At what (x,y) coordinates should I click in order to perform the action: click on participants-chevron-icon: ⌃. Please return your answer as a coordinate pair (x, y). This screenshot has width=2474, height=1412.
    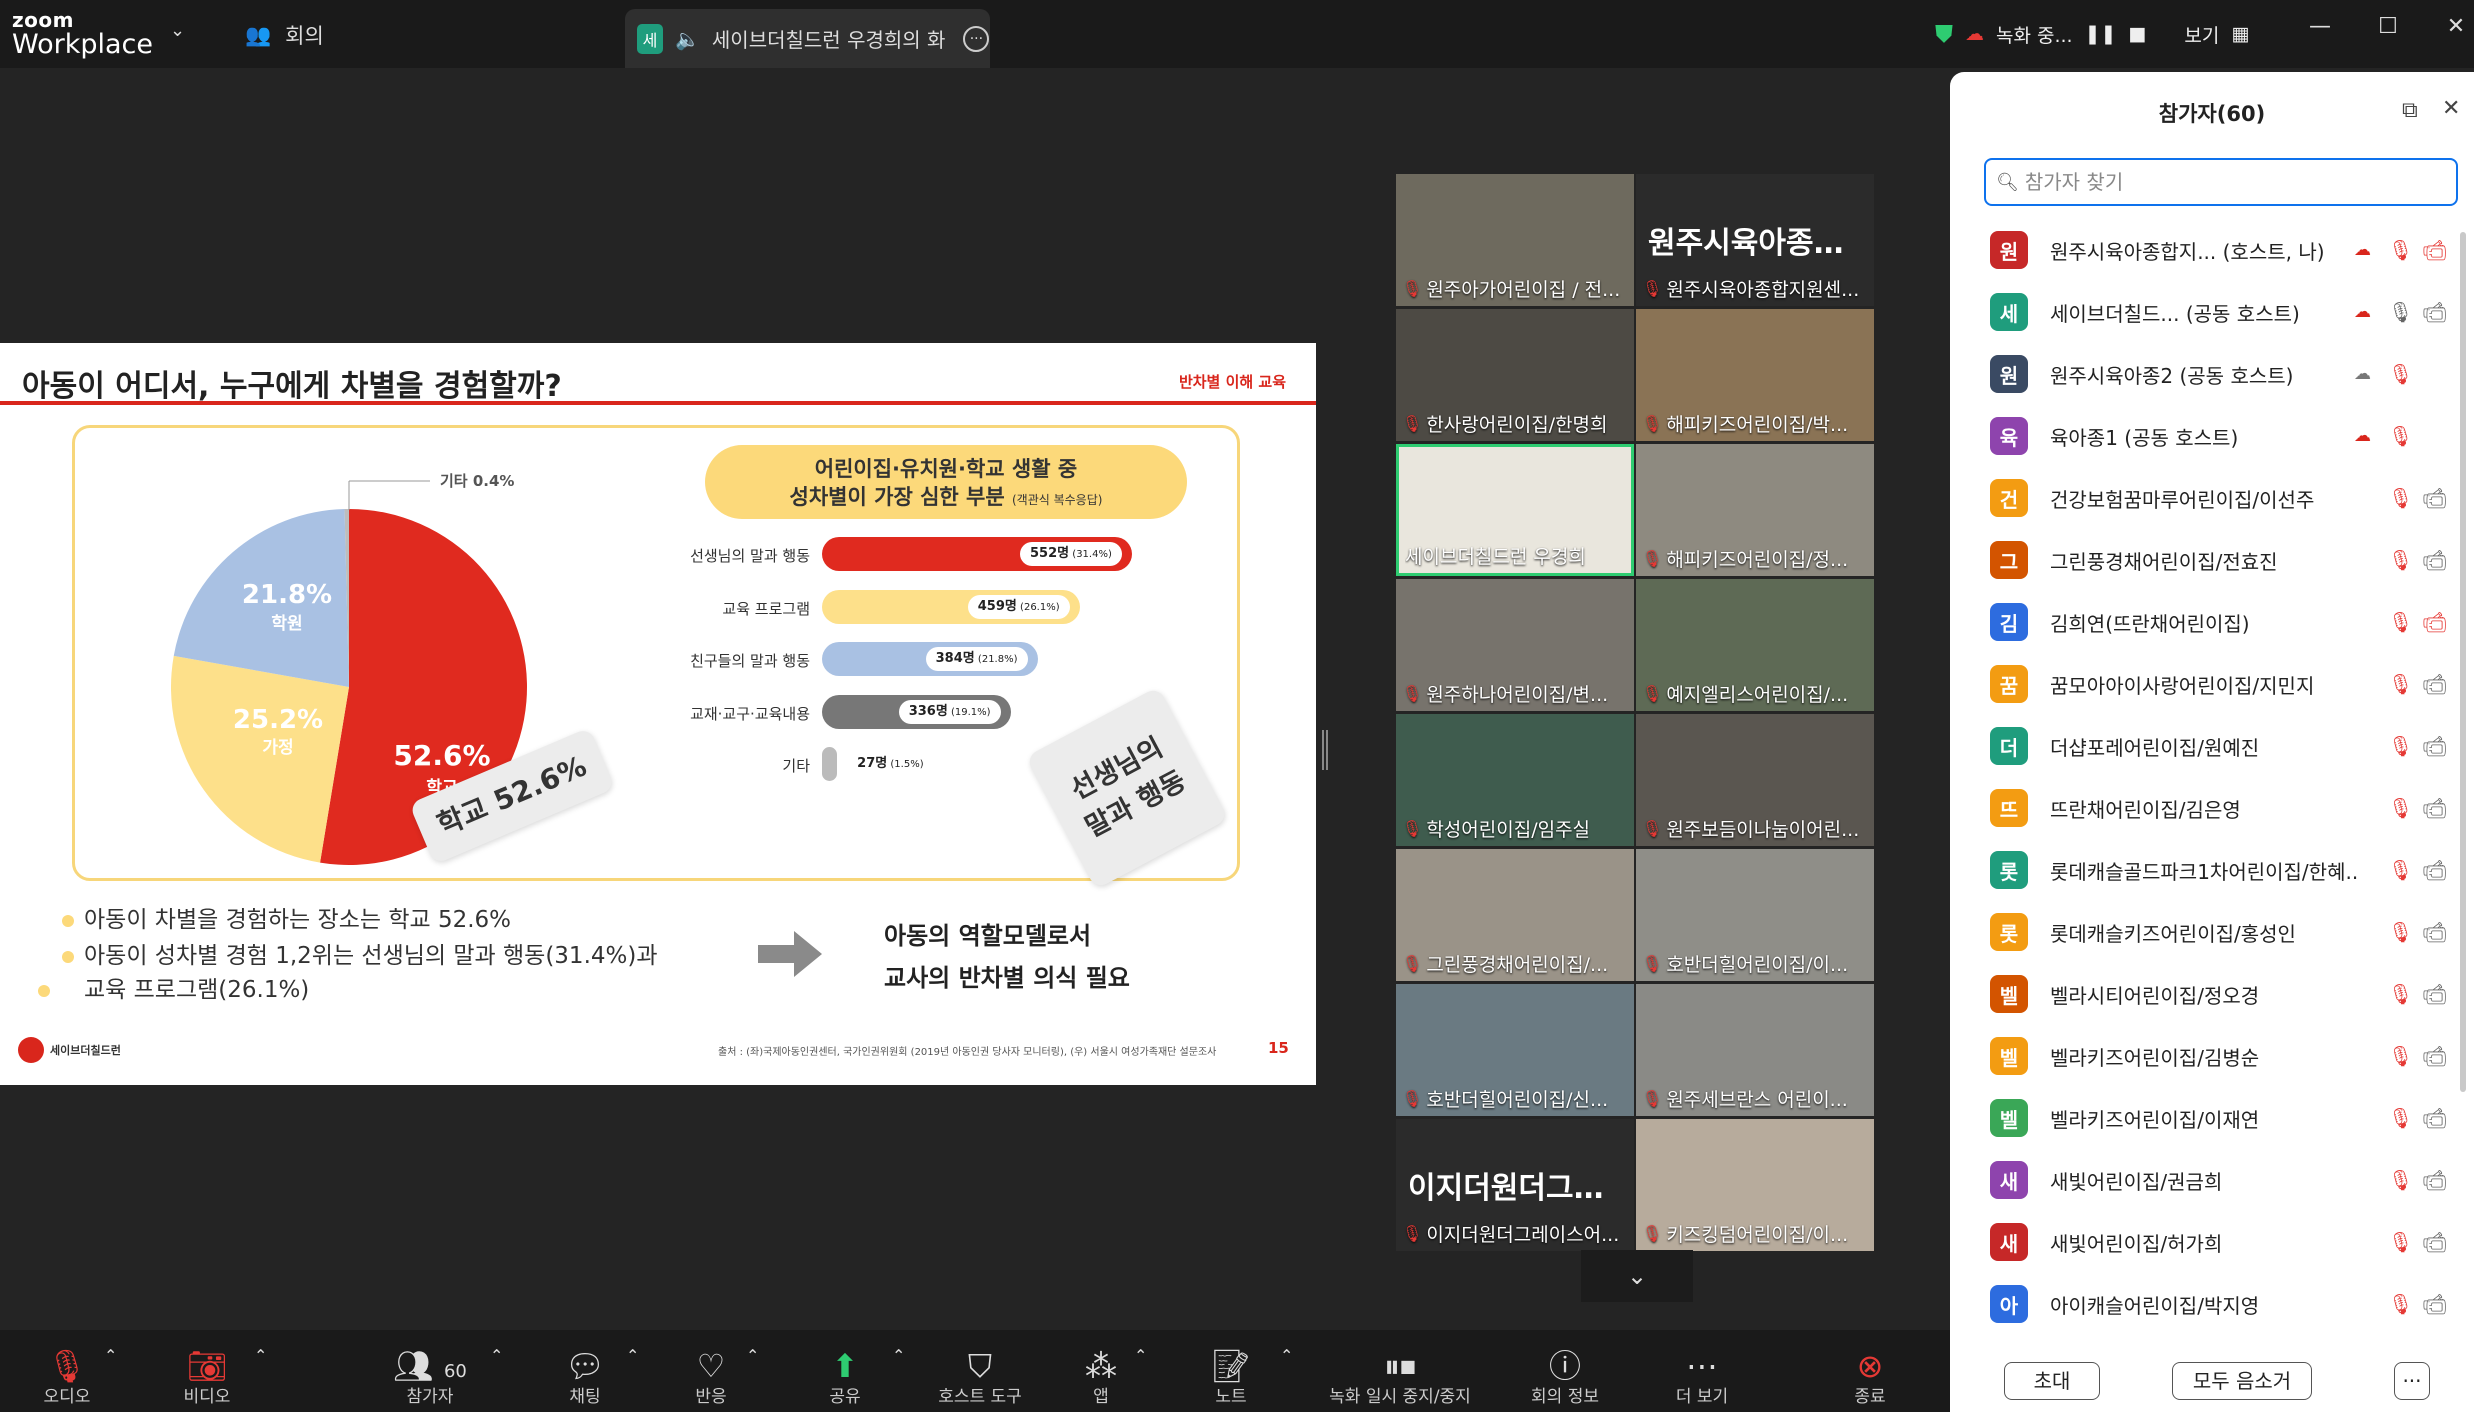
    Looking at the image, I should click on (496, 1355).